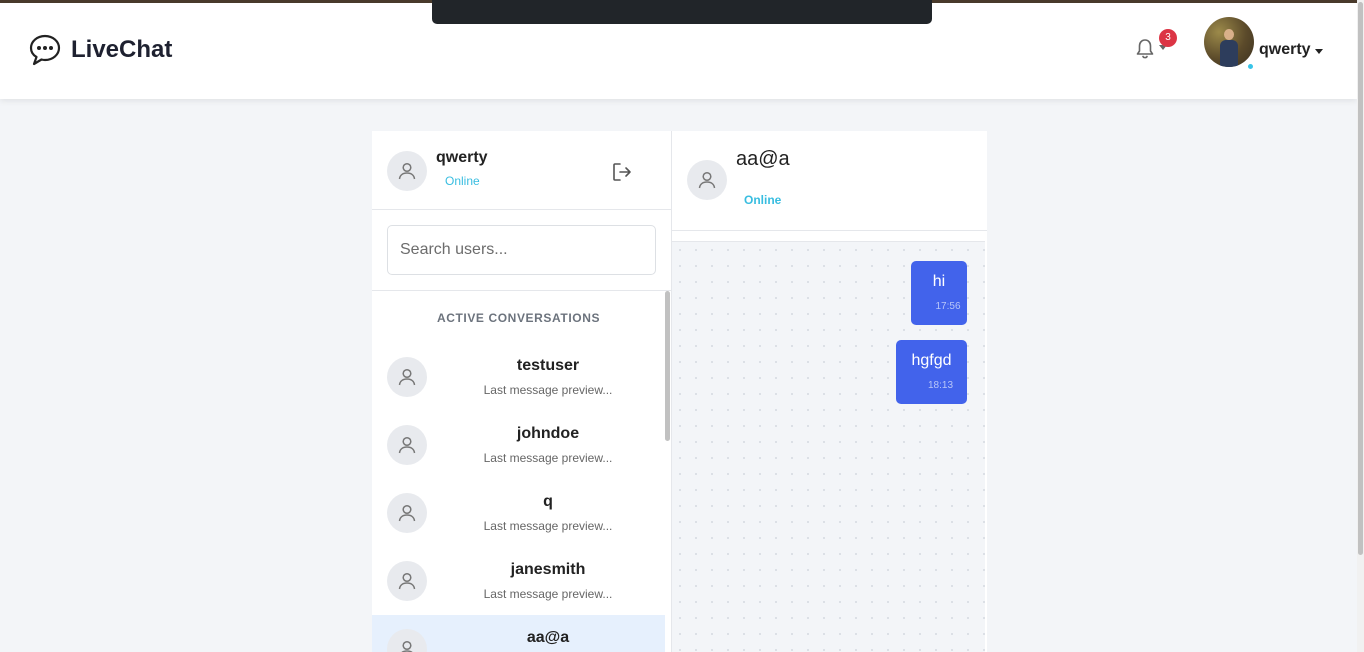 This screenshot has height=652, width=1364. Describe the element at coordinates (682, 12) in the screenshot. I see `toast-notification` at that location.